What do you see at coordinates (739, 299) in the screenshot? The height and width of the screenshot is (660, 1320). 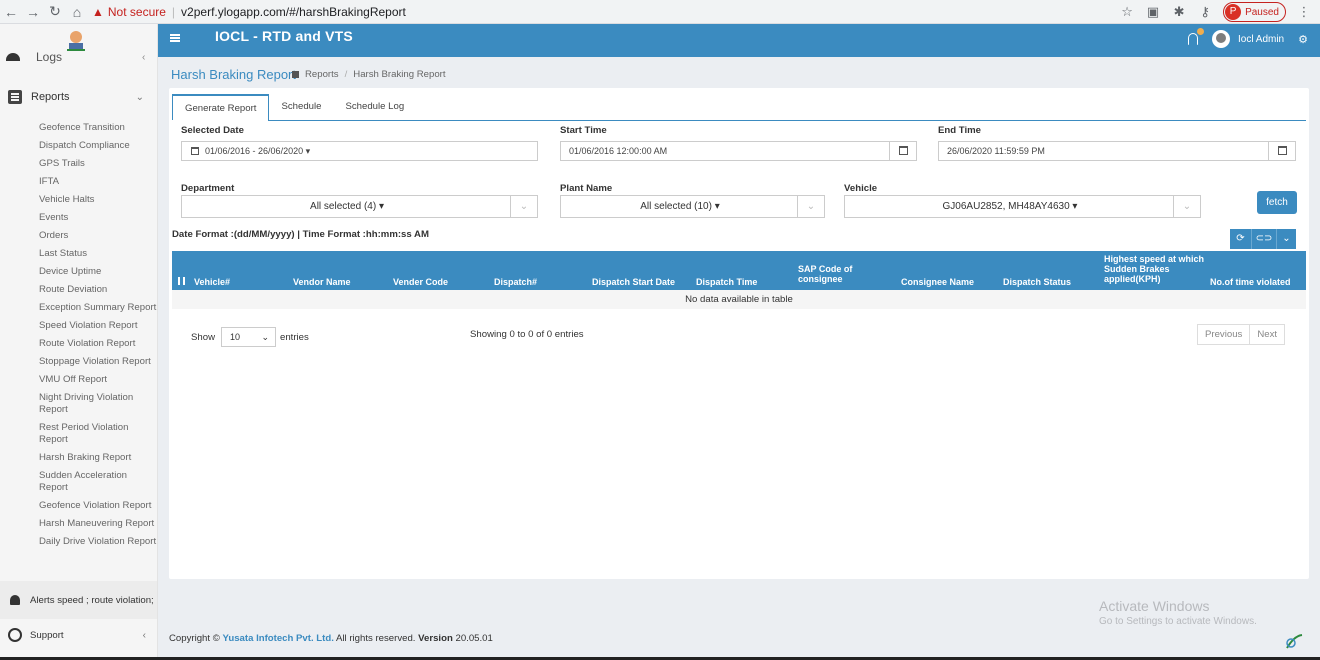 I see `empty-table-message: No data available in table` at bounding box center [739, 299].